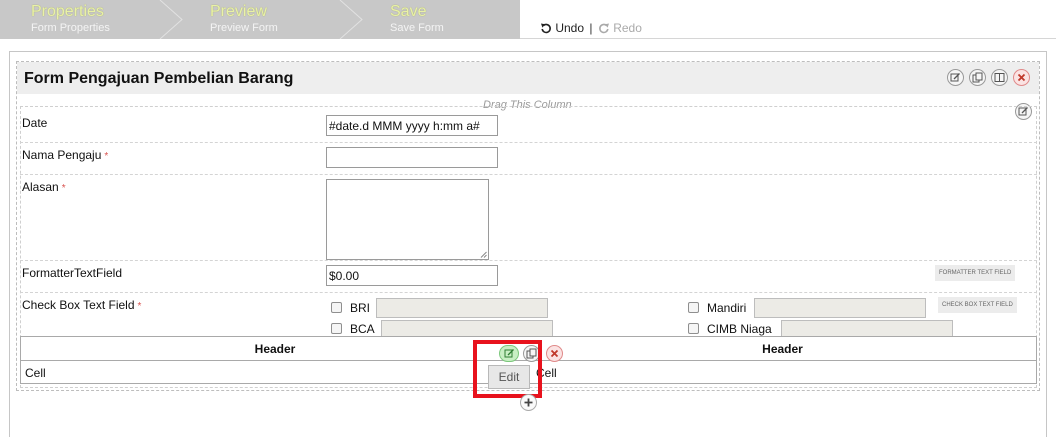  What do you see at coordinates (975, 273) in the screenshot?
I see `formatter-type-tag: FORMATTER TEXT FIELD` at bounding box center [975, 273].